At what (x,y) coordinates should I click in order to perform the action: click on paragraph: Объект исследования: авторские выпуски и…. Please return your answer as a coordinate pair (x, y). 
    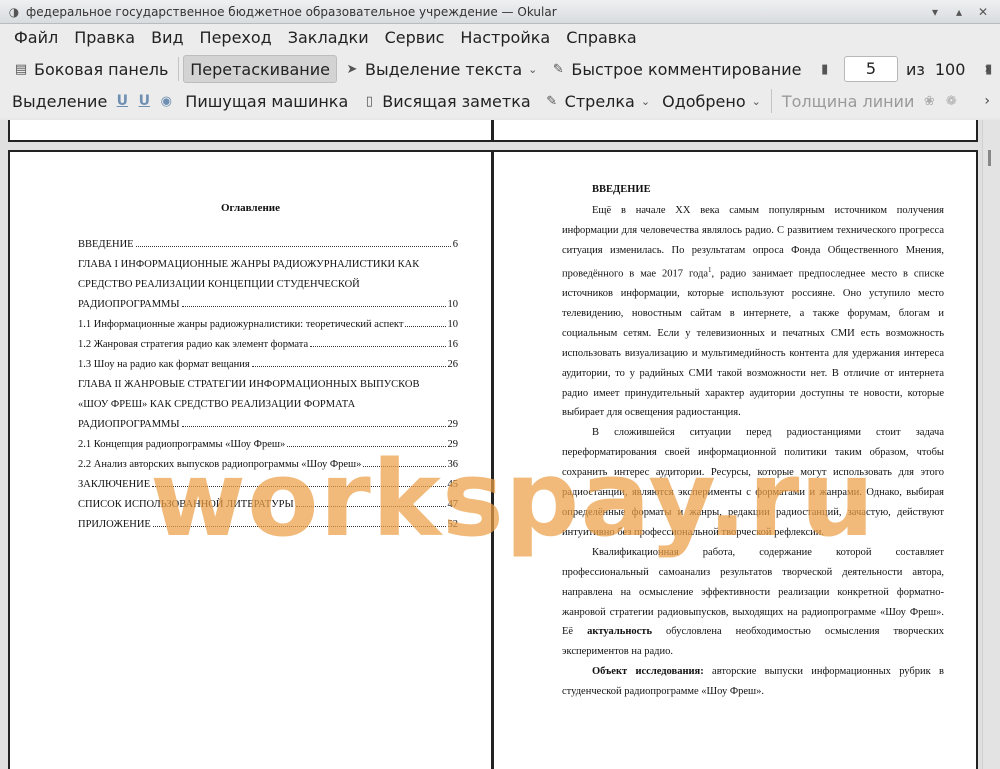
    Looking at the image, I should click on (753, 682).